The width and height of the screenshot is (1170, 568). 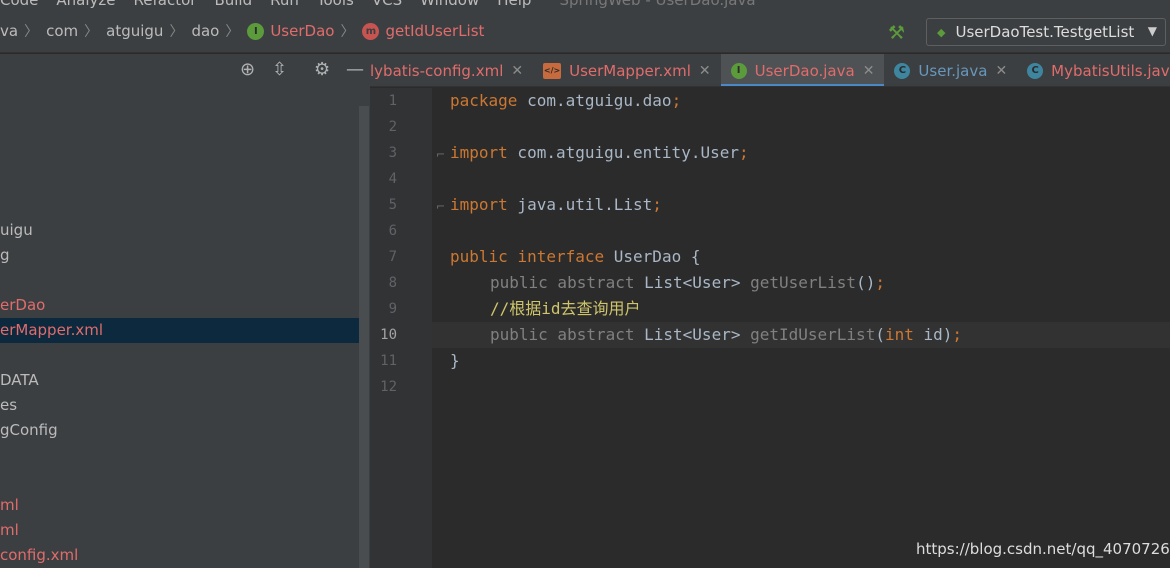 What do you see at coordinates (392, 309) in the screenshot?
I see `line-number: 9` at bounding box center [392, 309].